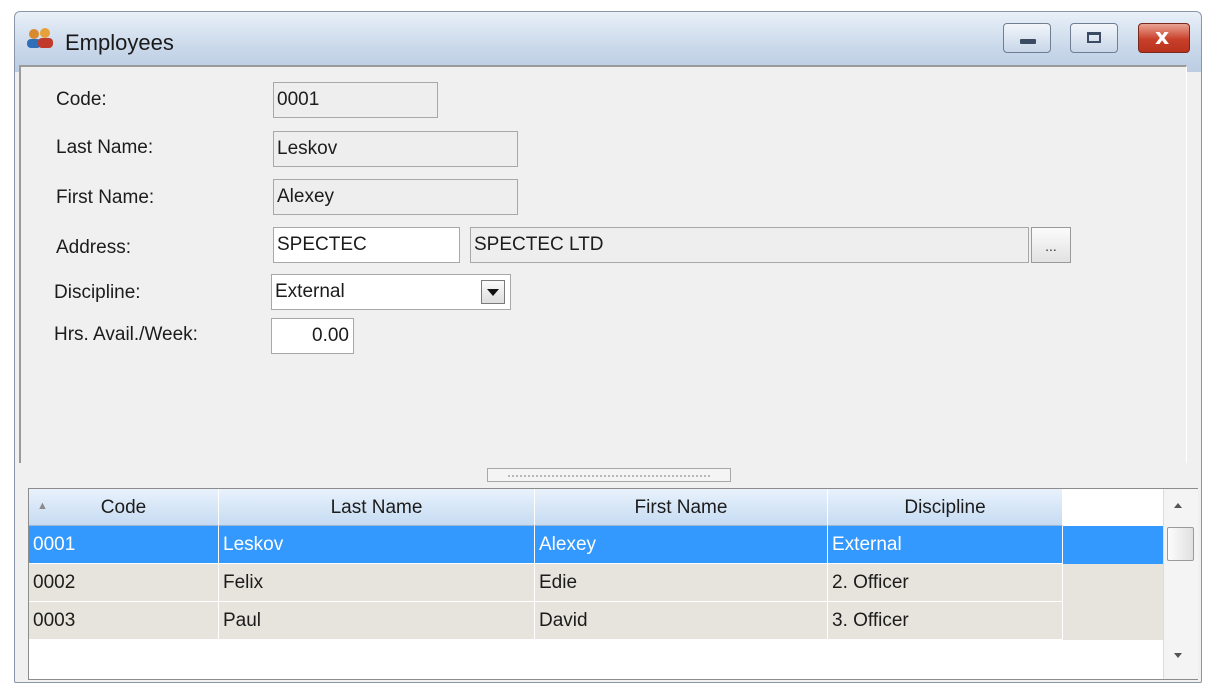 The width and height of the screenshot is (1205, 686). Describe the element at coordinates (945, 621) in the screenshot. I see `cell-discipline: 3. Officer` at that location.